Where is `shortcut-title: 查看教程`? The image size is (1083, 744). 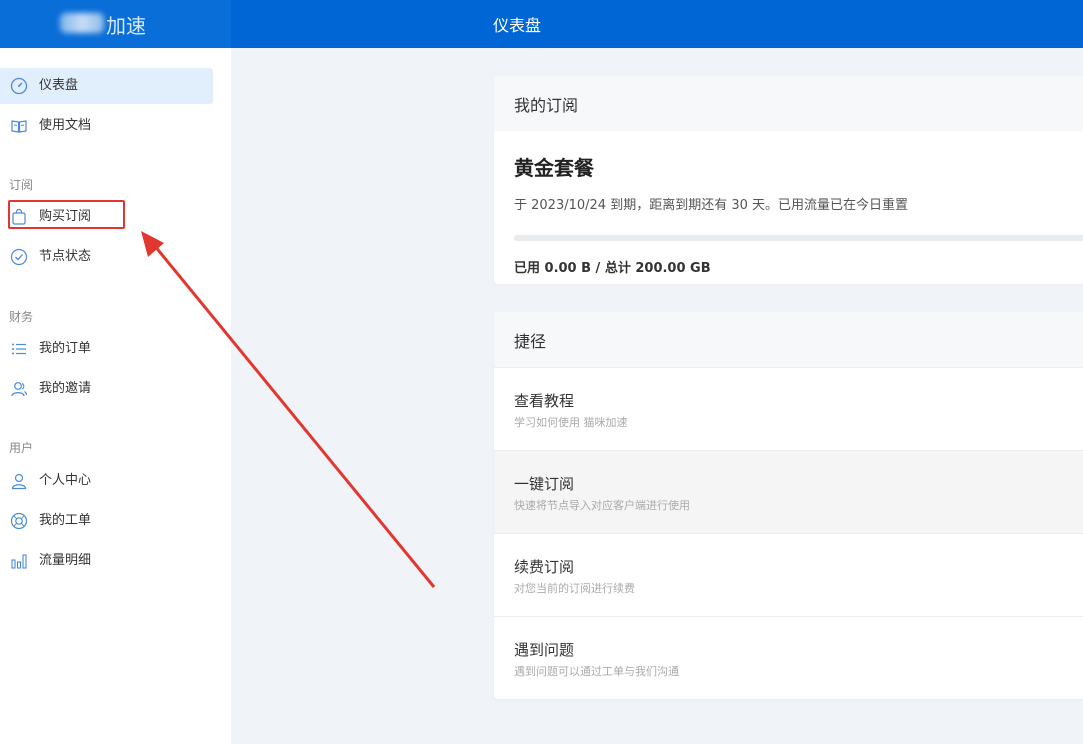 shortcut-title: 查看教程 is located at coordinates (544, 401).